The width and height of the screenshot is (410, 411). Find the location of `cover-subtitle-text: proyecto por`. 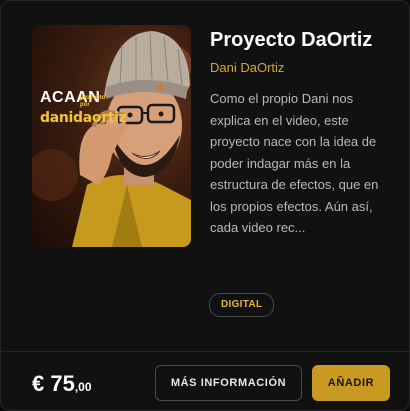

cover-subtitle-text: proyecto por is located at coordinates (93, 101).